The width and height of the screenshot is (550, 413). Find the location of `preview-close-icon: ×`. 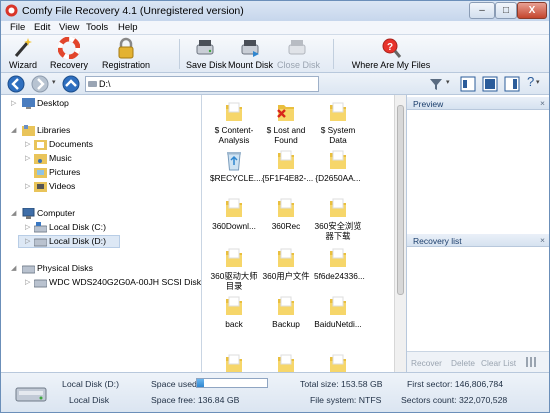

preview-close-icon: × is located at coordinates (542, 103).